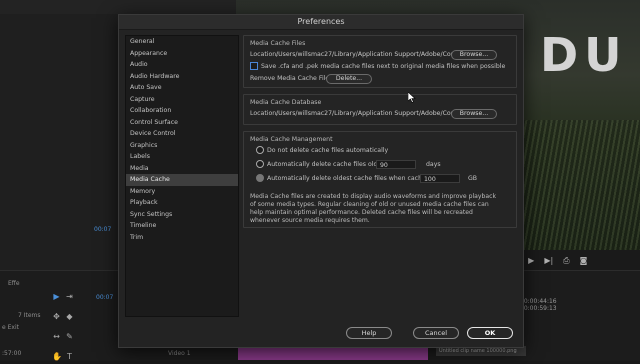  I want to click on sidebar-item-memory: Memory, so click(182, 192).